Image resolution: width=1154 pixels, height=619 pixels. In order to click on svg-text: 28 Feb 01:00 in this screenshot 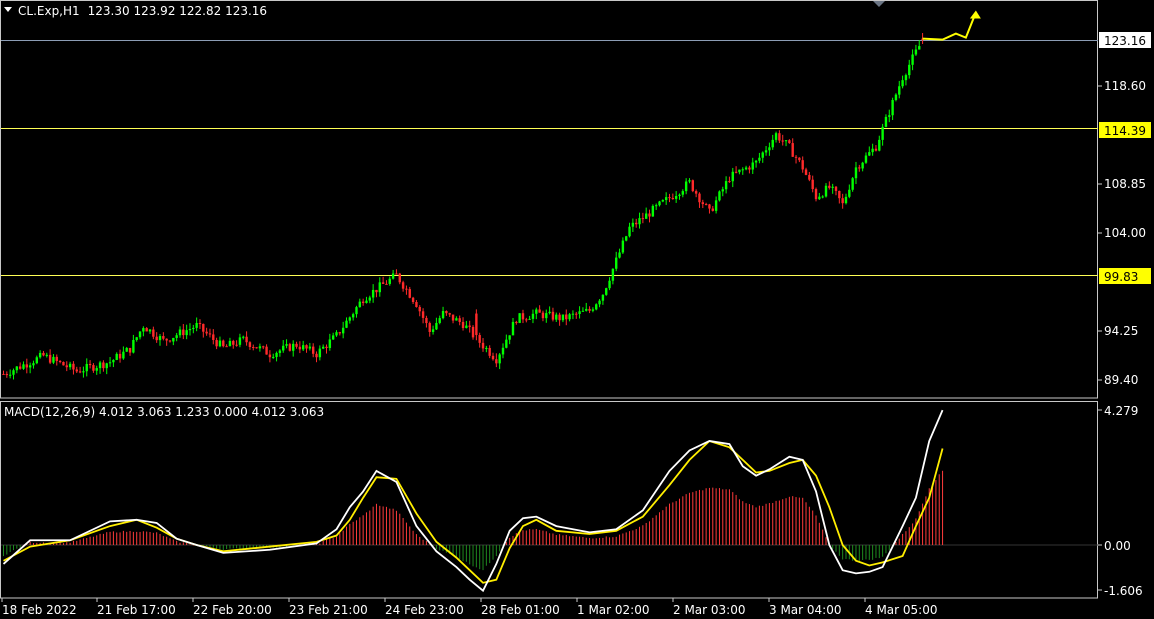, I will do `click(520, 610)`.